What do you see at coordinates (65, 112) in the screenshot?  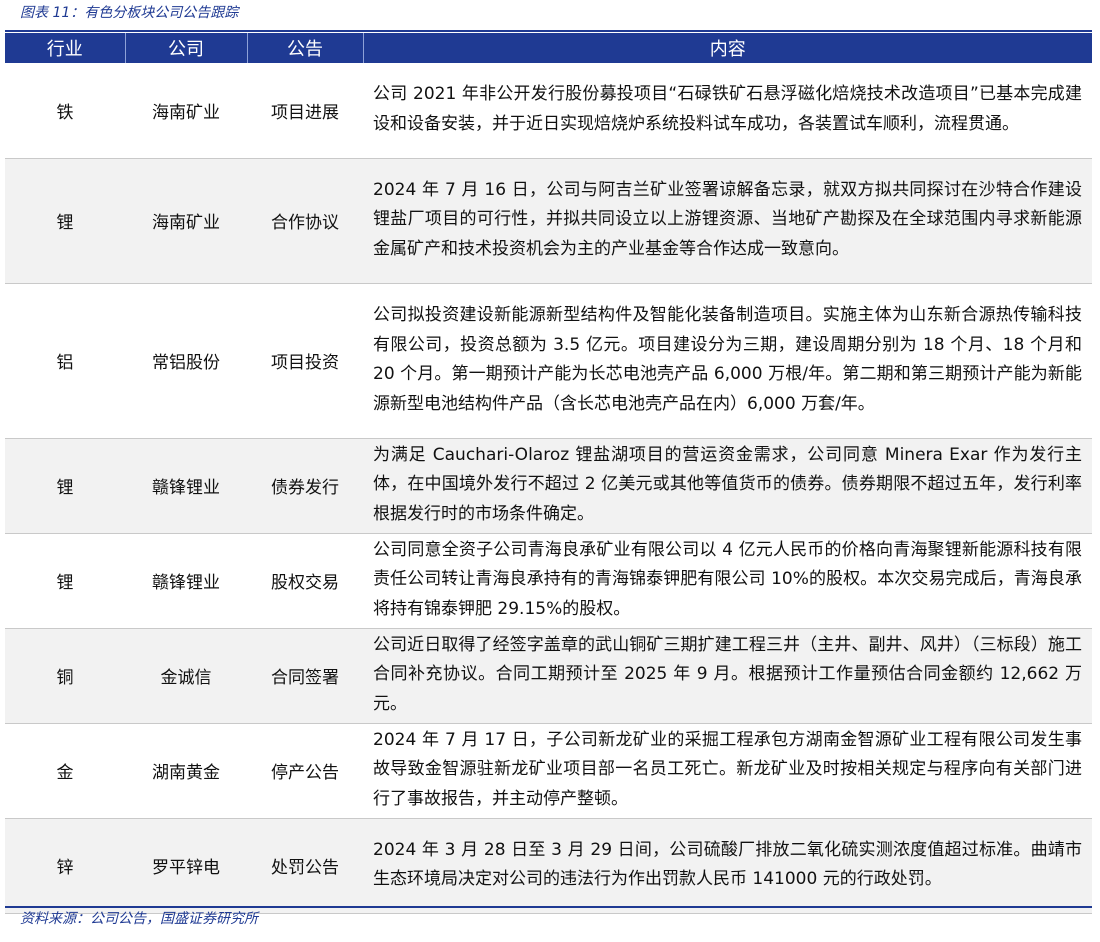 I see `cell-industry: 铁` at bounding box center [65, 112].